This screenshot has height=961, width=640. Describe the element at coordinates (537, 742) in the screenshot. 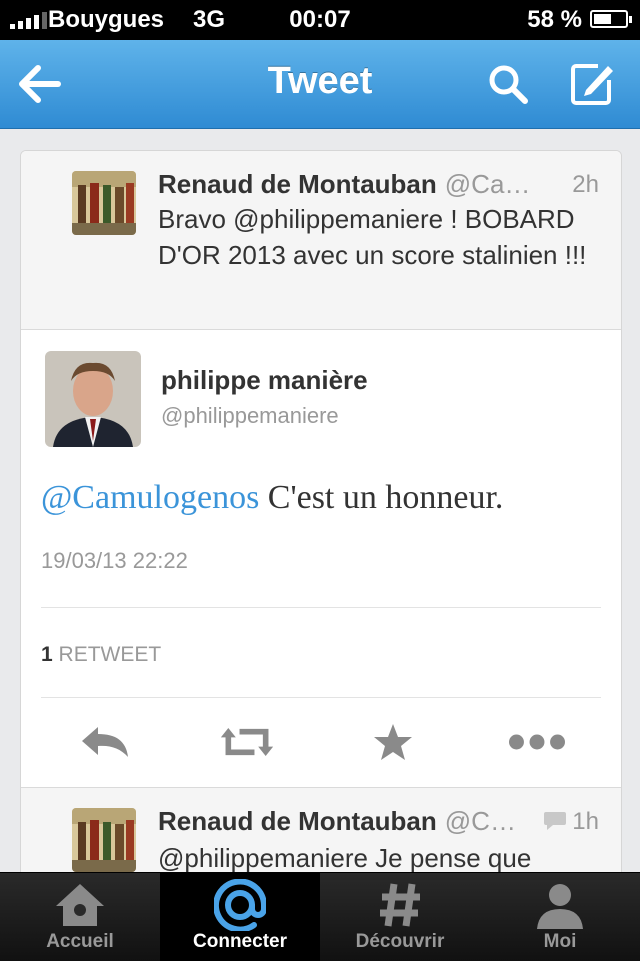

I see `more-icon` at that location.